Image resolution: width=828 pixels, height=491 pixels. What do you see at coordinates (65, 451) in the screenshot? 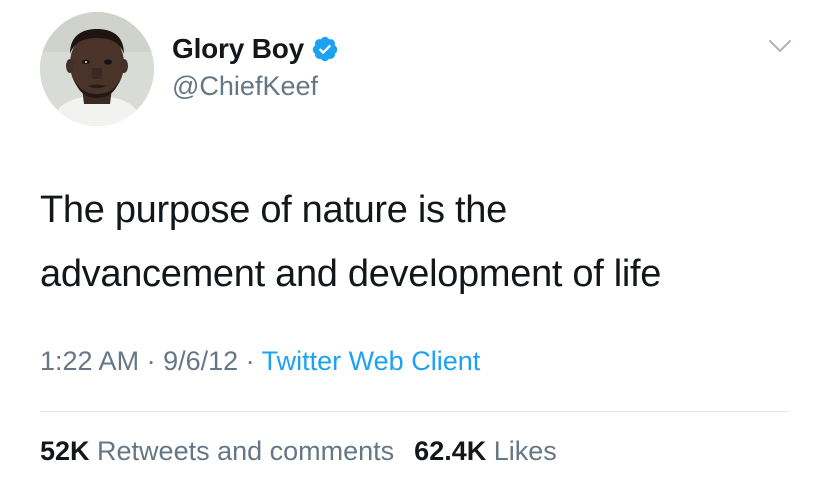
I see `retweets-count: 52K` at bounding box center [65, 451].